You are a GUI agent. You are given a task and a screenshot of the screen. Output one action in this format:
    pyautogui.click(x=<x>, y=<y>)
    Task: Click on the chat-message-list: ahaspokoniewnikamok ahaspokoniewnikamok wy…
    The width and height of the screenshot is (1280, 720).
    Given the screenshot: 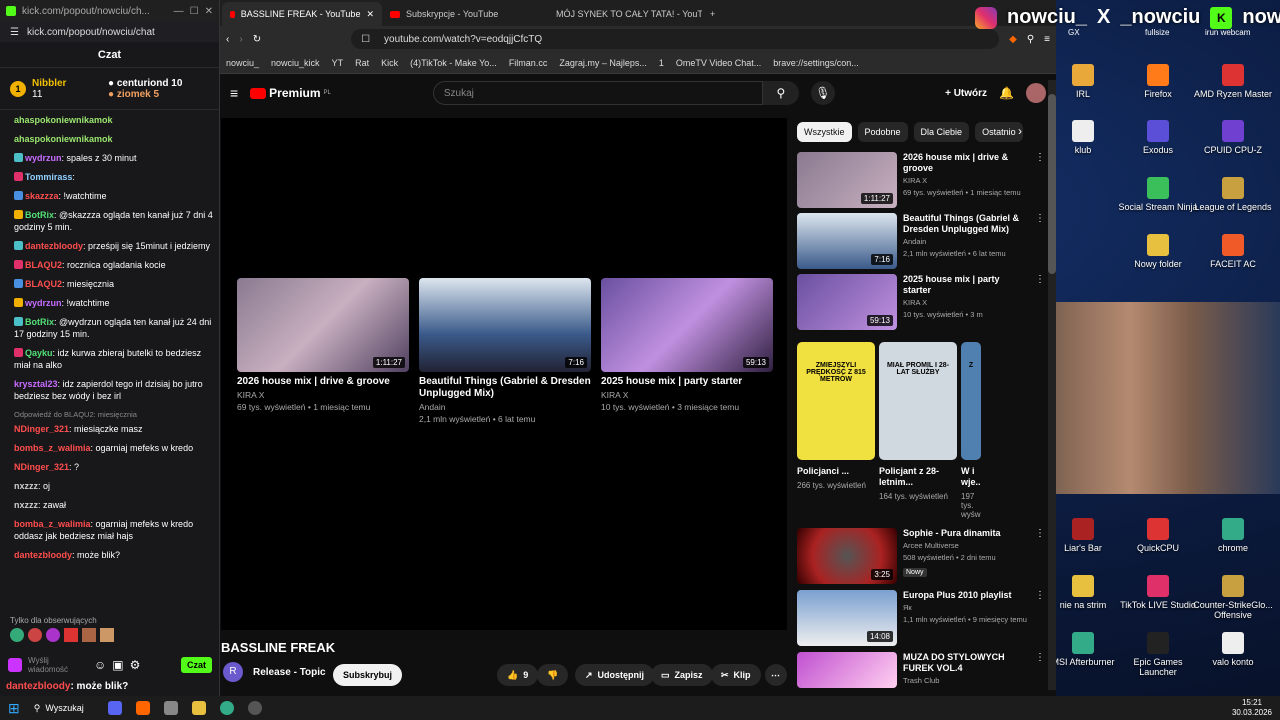 What is the action you would take?
    pyautogui.click(x=109, y=335)
    